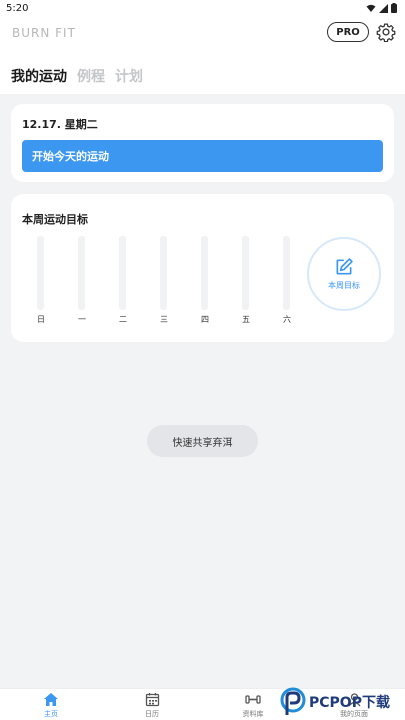 The width and height of the screenshot is (405, 720). I want to click on tab-my-workout: 我的运动, so click(39, 76).